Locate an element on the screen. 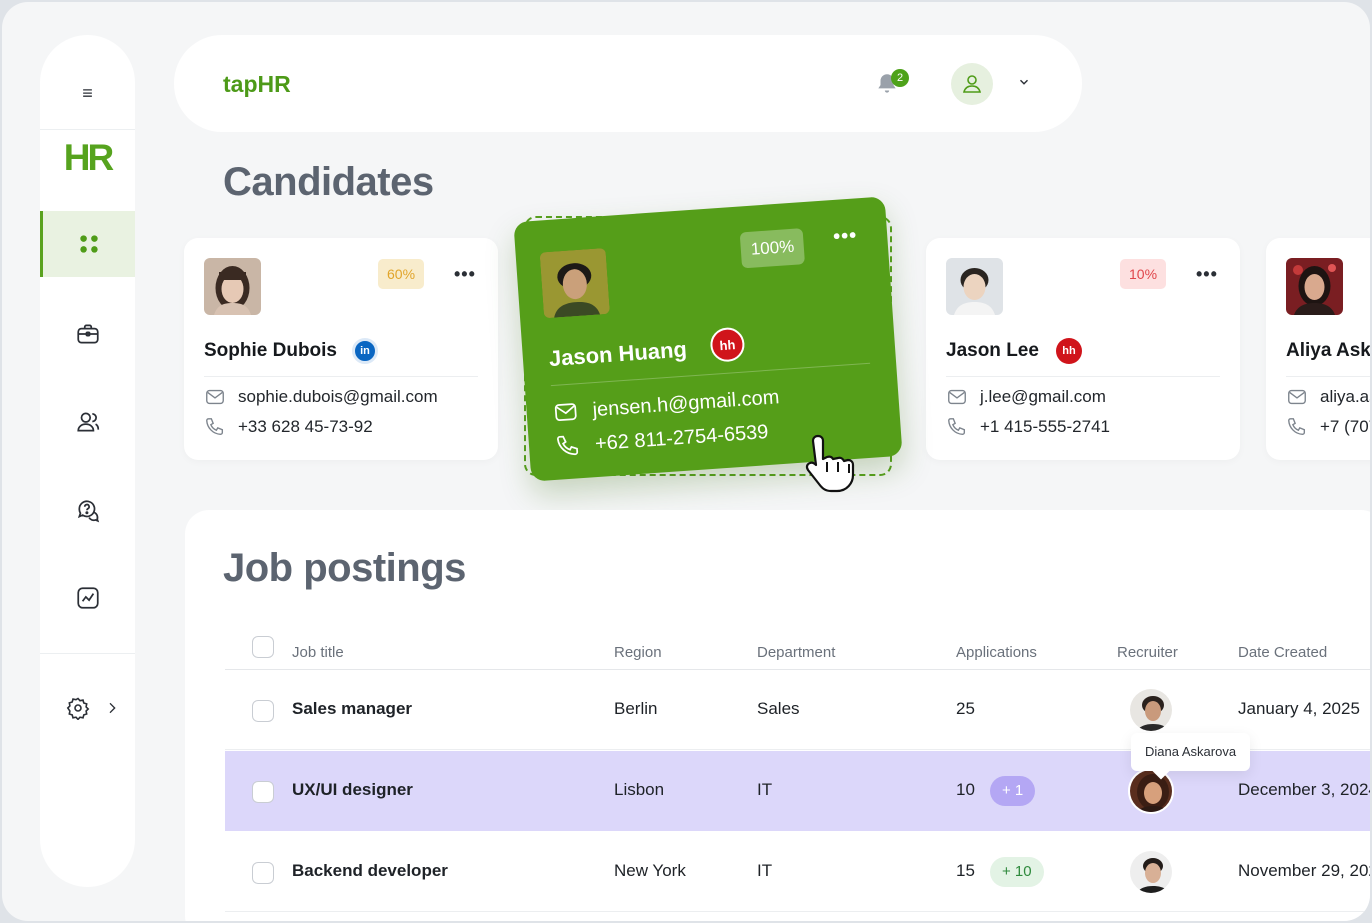  analytics-icon is located at coordinates (87, 598).